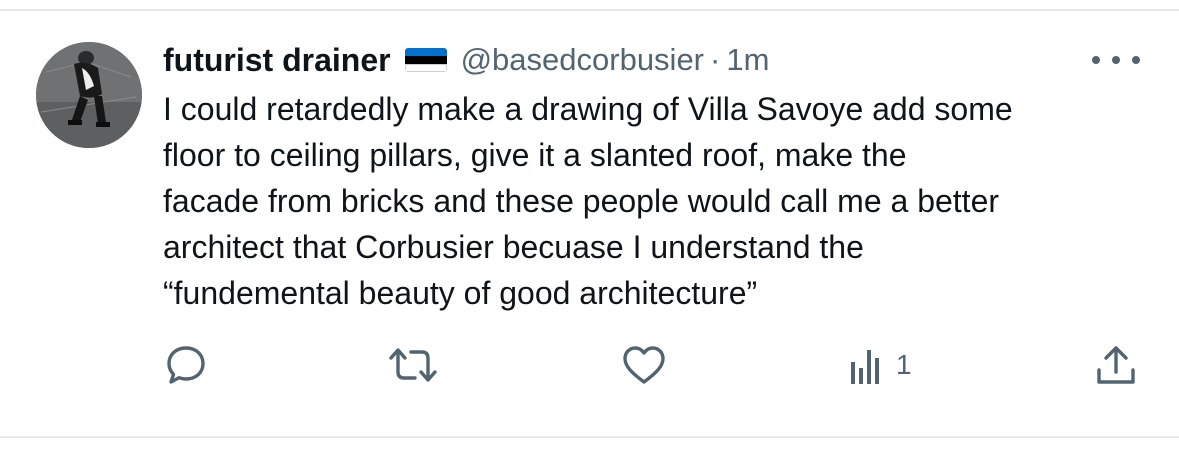  I want to click on like-button, so click(644, 365).